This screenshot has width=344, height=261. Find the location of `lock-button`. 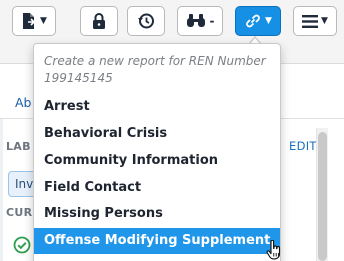

lock-button is located at coordinates (99, 21).